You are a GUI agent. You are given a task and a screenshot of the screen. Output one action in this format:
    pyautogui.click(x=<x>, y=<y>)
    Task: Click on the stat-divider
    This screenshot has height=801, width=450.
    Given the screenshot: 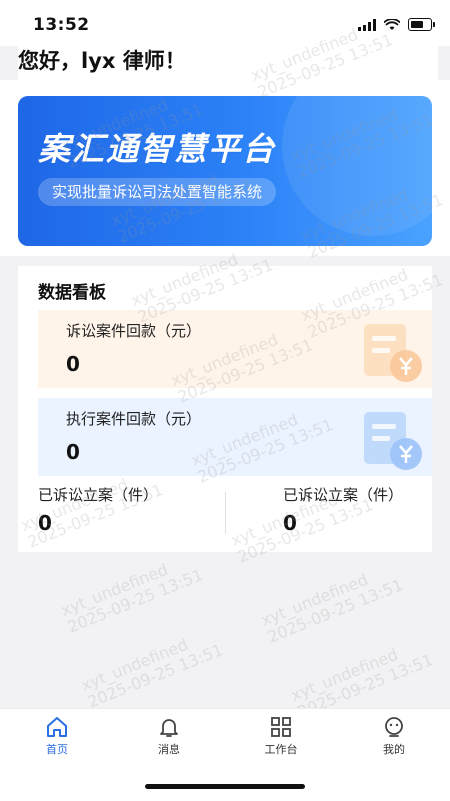 What is the action you would take?
    pyautogui.click(x=225, y=513)
    